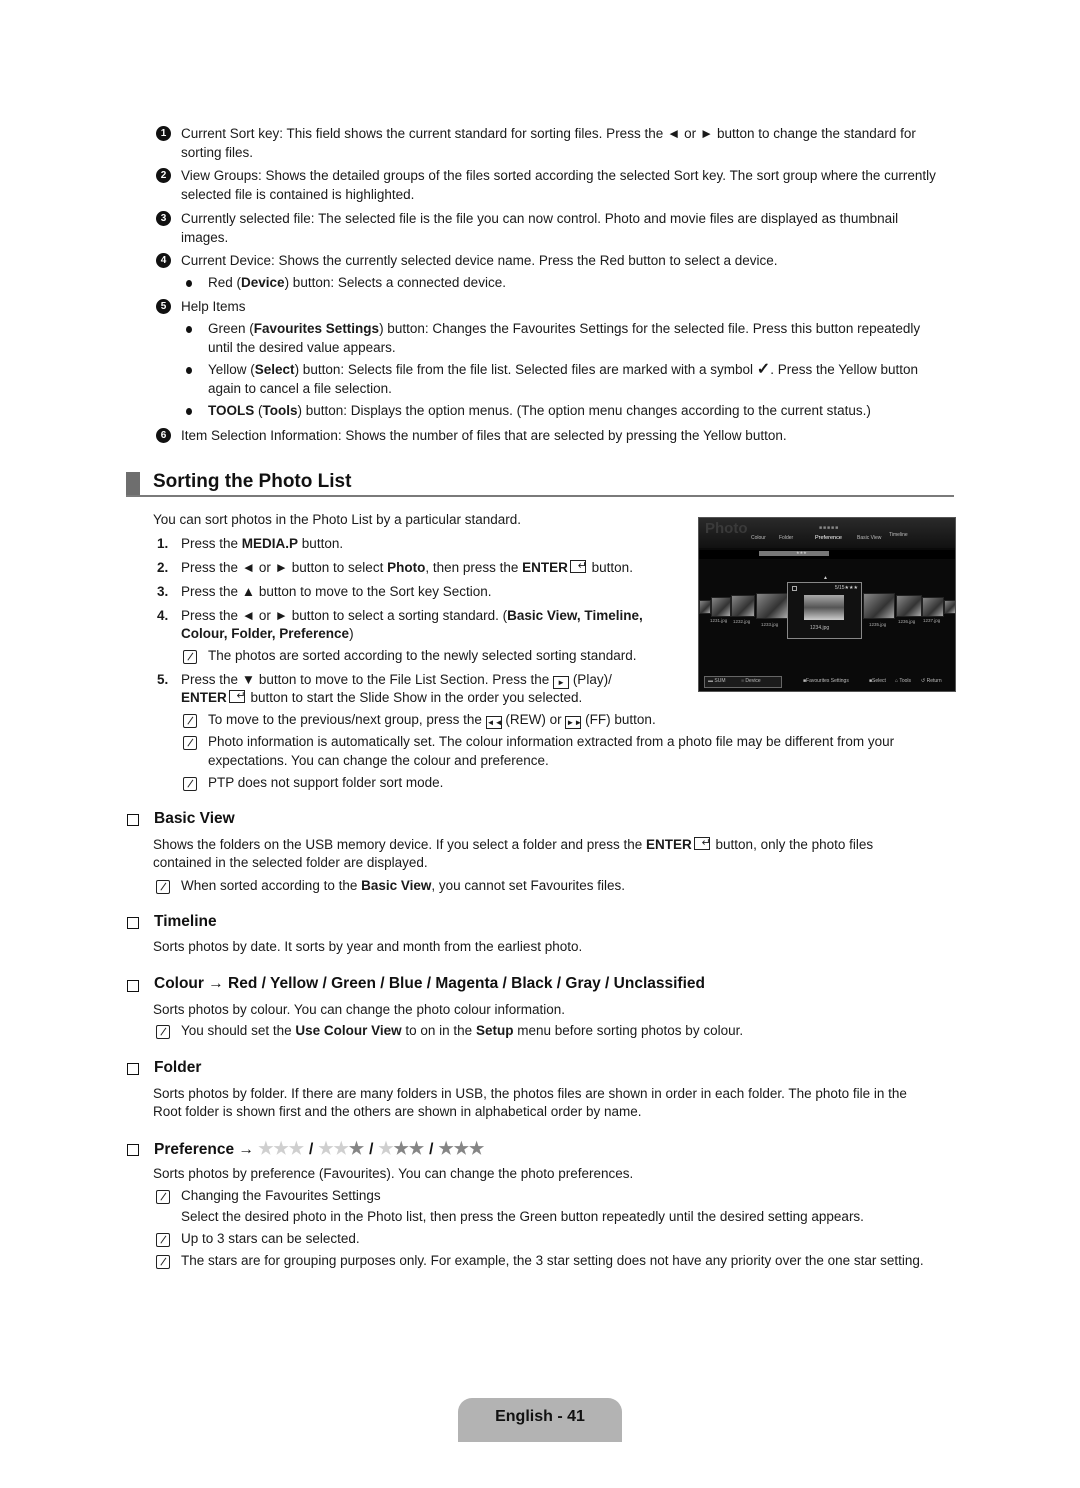  I want to click on rewind-icon: ◄◄, so click(494, 722).